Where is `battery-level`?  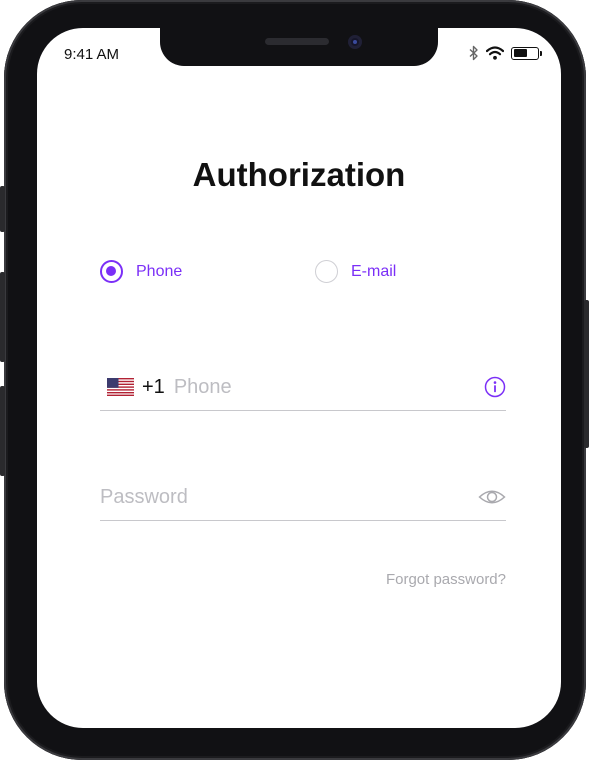 battery-level is located at coordinates (520, 53).